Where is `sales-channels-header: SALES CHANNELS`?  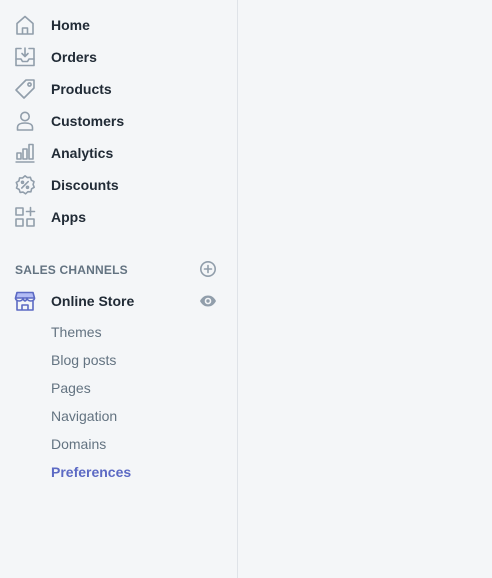
sales-channels-header: SALES CHANNELS is located at coordinates (119, 269).